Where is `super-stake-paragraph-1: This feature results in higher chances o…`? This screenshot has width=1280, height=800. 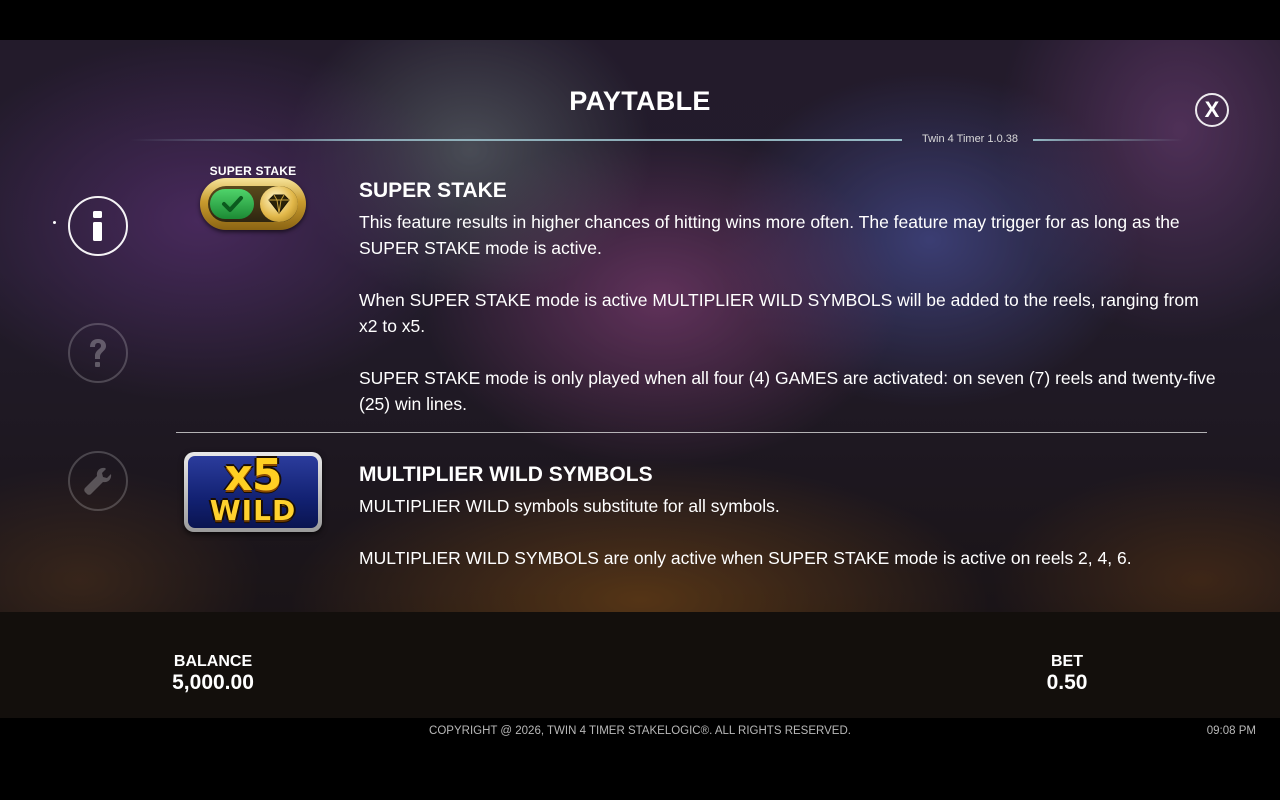
super-stake-paragraph-1: This feature results in higher chances o… is located at coordinates (769, 235).